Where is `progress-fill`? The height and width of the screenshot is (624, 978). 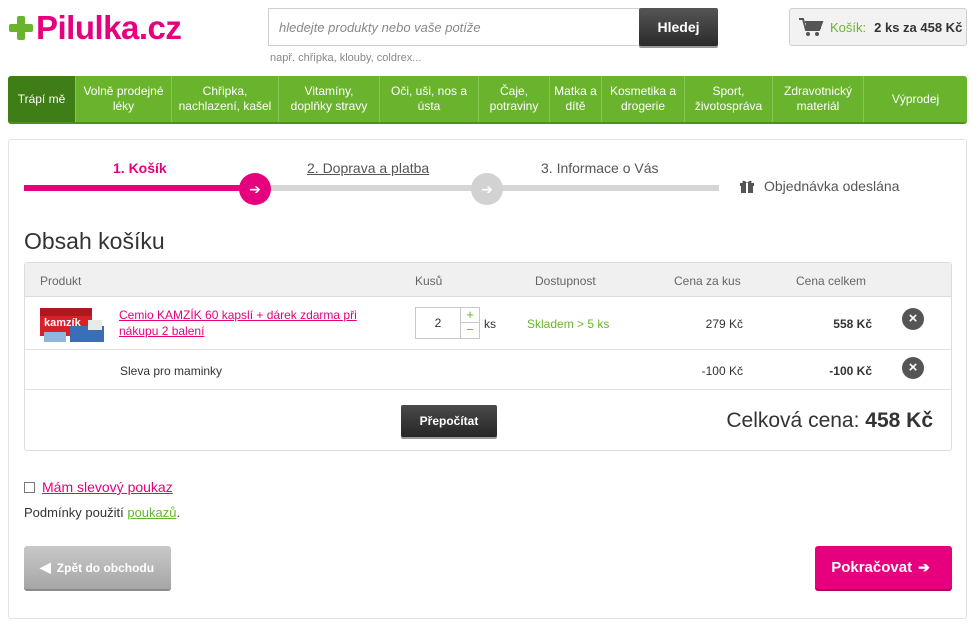
progress-fill is located at coordinates (139, 188).